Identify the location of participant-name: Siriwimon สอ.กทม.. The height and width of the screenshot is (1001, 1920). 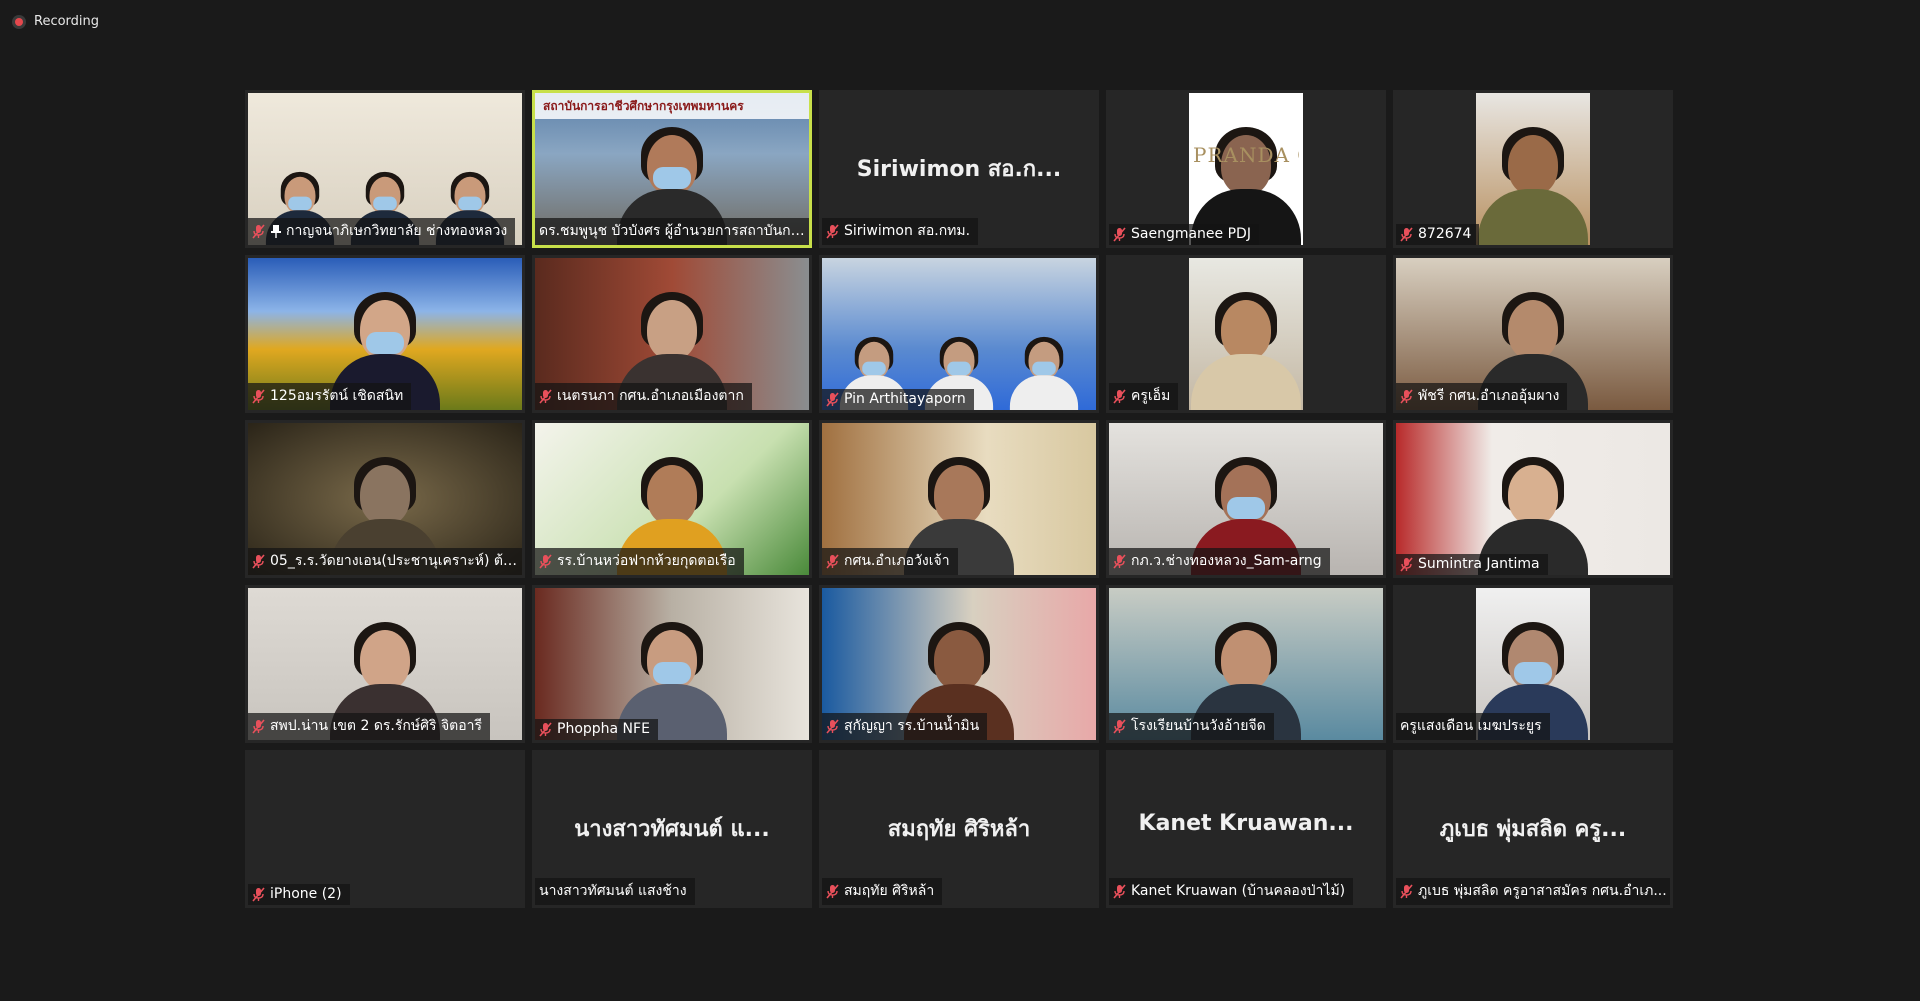
(907, 231).